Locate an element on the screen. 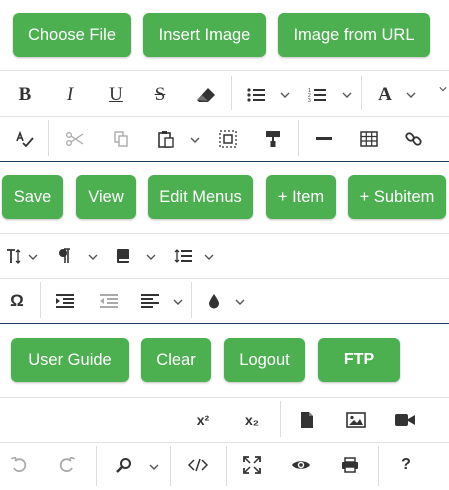 This screenshot has width=449, height=490. svg-text: 3 is located at coordinates (309, 100).